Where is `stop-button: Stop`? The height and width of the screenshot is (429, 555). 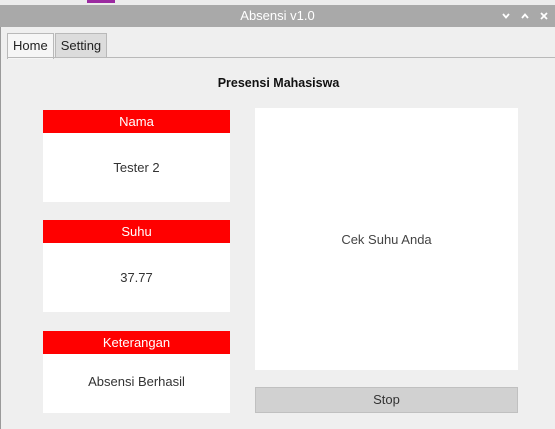 stop-button: Stop is located at coordinates (386, 400).